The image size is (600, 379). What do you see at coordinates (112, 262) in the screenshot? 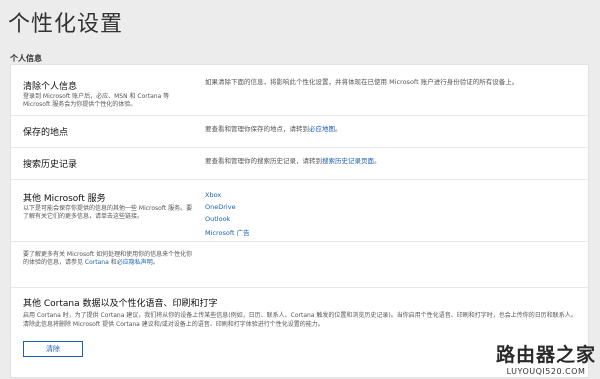
I see `privacy-text-mid: 和` at bounding box center [112, 262].